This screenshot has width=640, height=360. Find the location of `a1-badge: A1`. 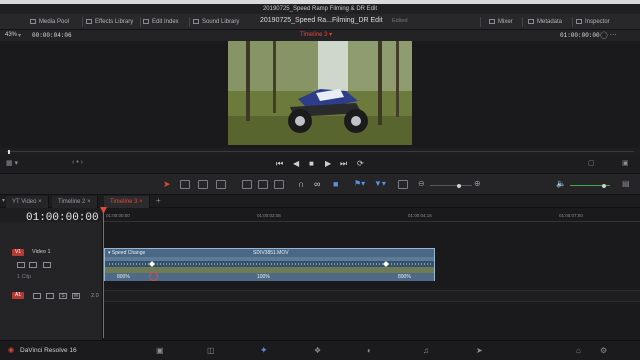

a1-badge: A1 is located at coordinates (18, 295).